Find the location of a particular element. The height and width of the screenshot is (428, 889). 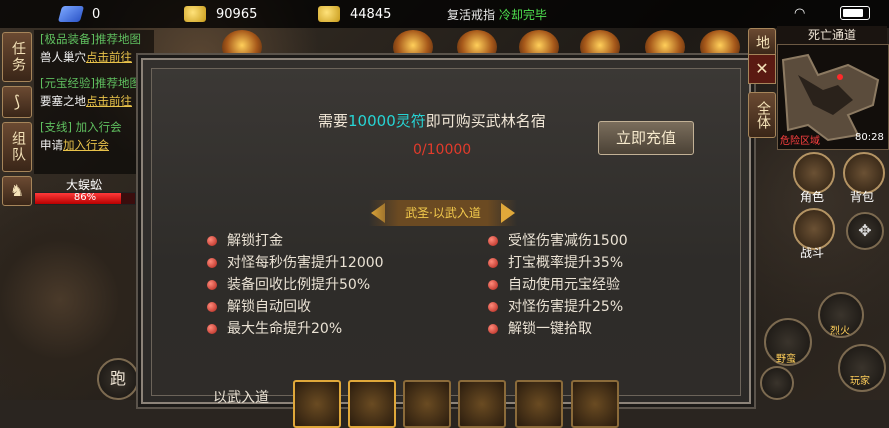

map-title: 死亡通道 is located at coordinates (832, 35).